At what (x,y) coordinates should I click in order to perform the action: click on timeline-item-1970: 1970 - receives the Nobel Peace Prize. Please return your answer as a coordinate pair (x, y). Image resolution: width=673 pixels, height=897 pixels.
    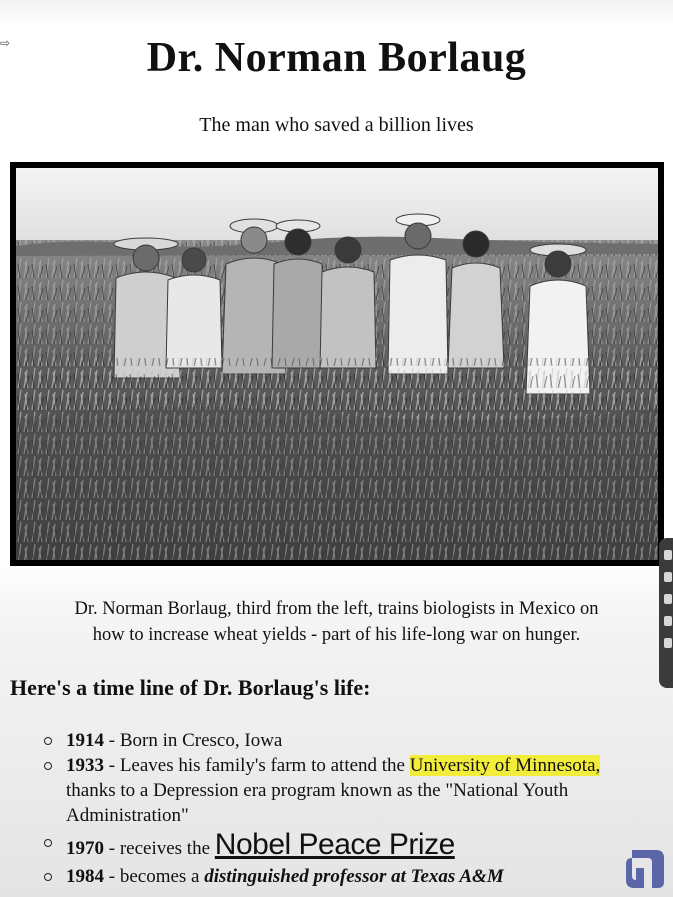
    Looking at the image, I should click on (340, 847).